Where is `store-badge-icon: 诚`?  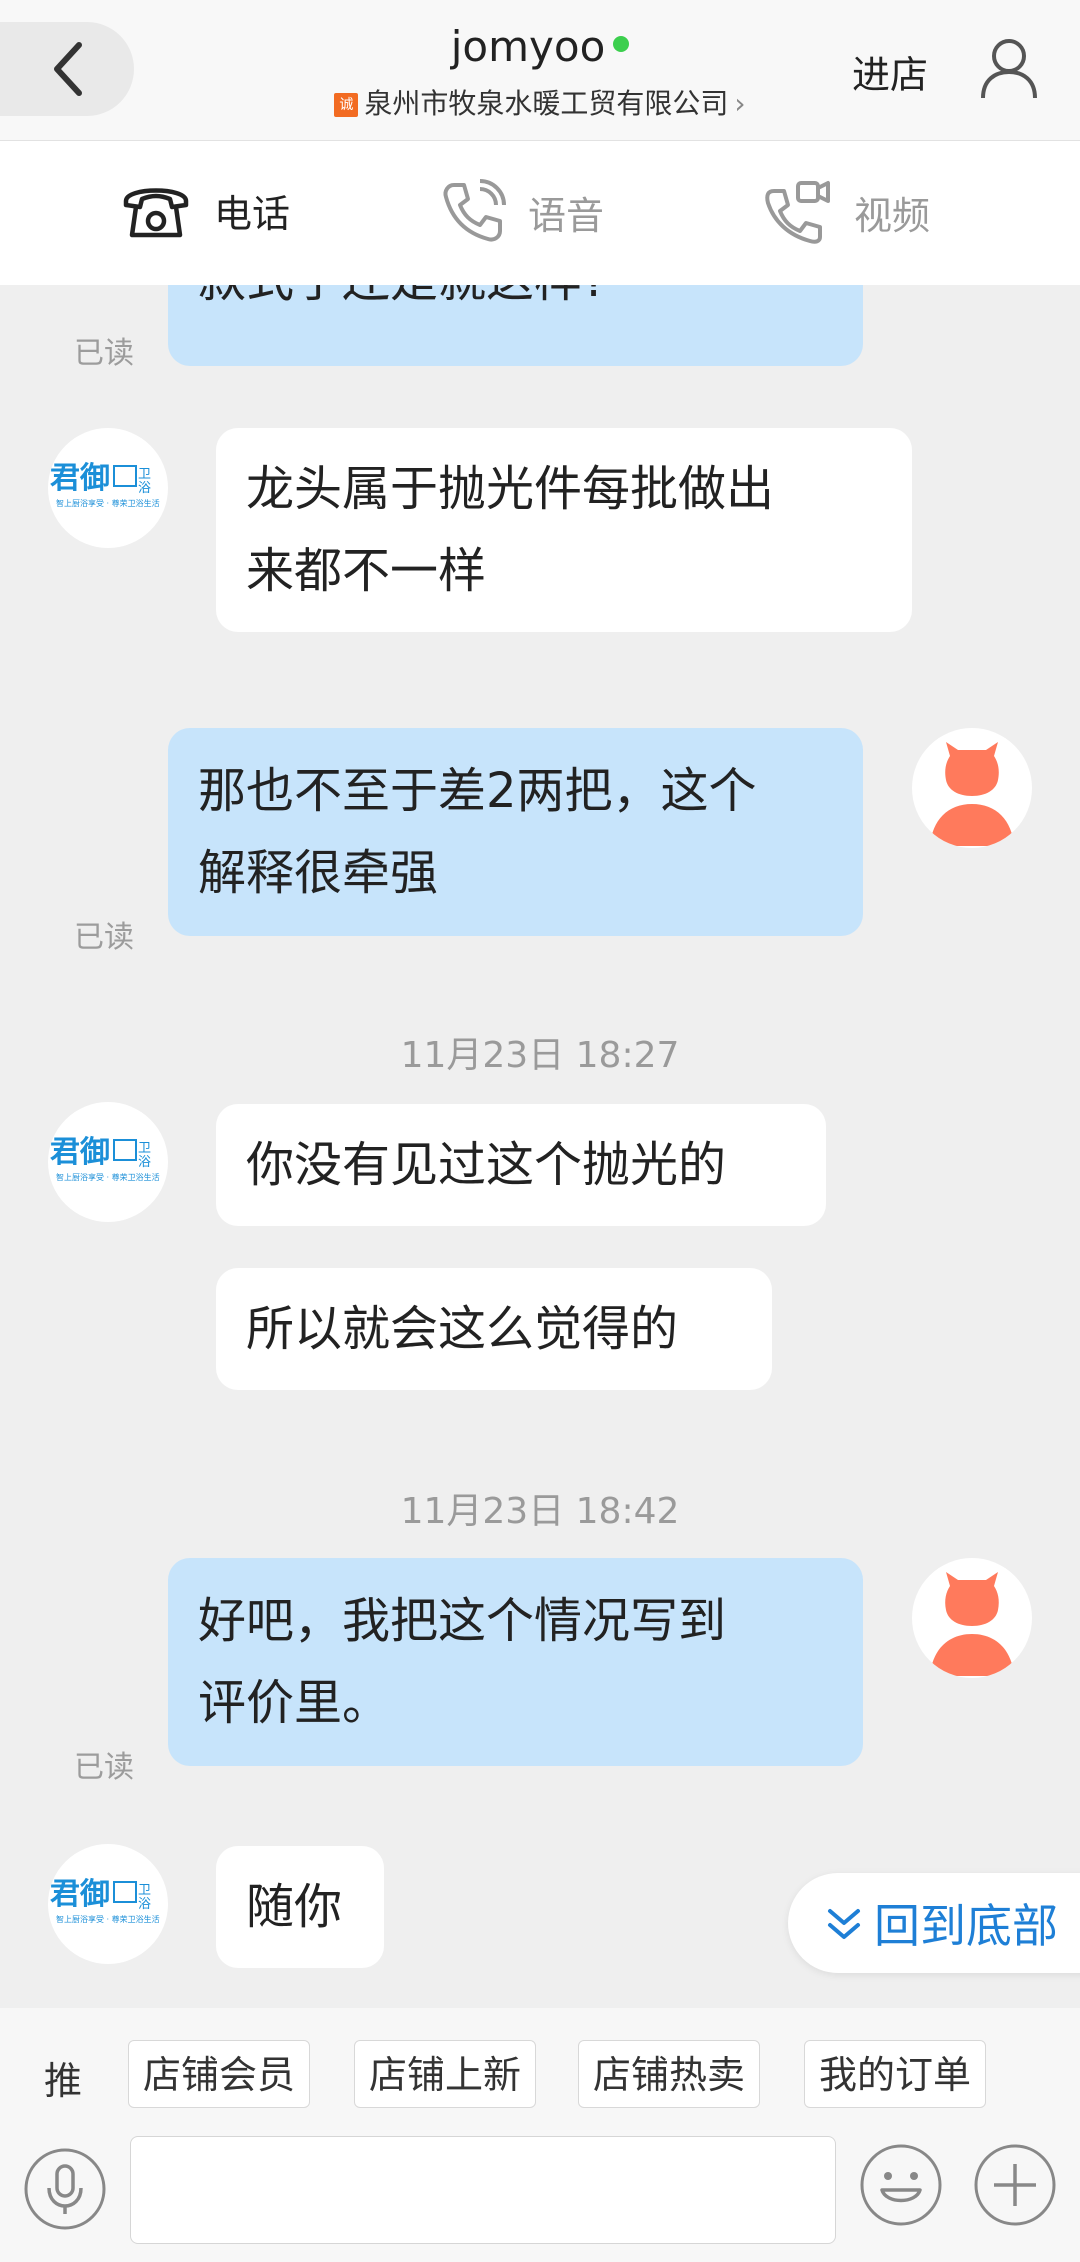 store-badge-icon: 诚 is located at coordinates (346, 105).